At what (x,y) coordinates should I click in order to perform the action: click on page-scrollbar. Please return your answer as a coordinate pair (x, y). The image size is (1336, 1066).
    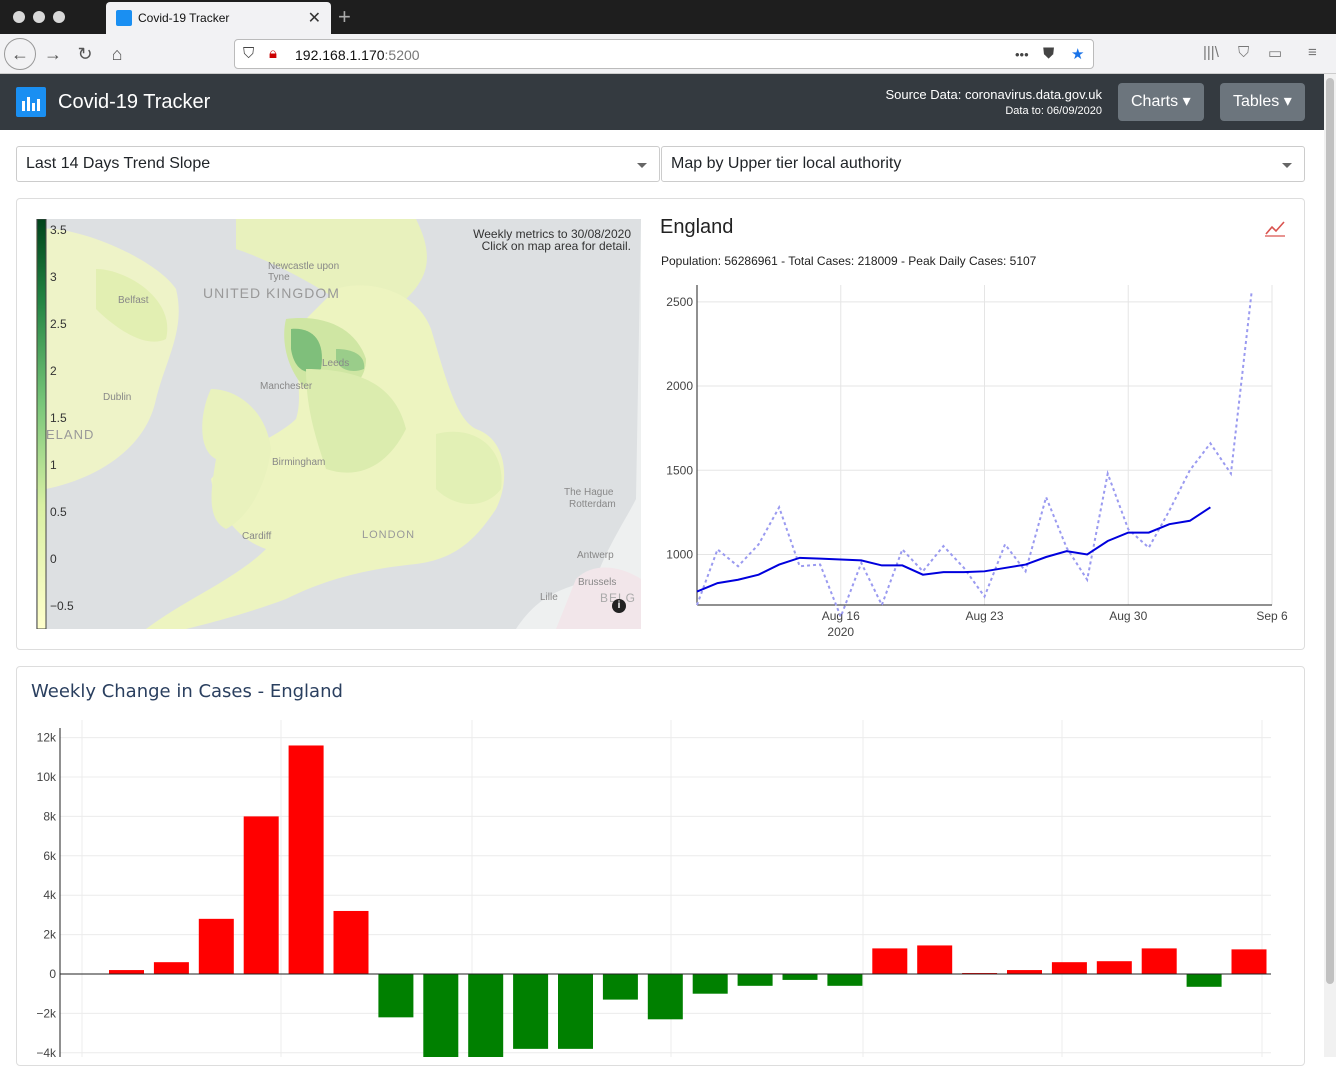
    Looking at the image, I should click on (1330, 565).